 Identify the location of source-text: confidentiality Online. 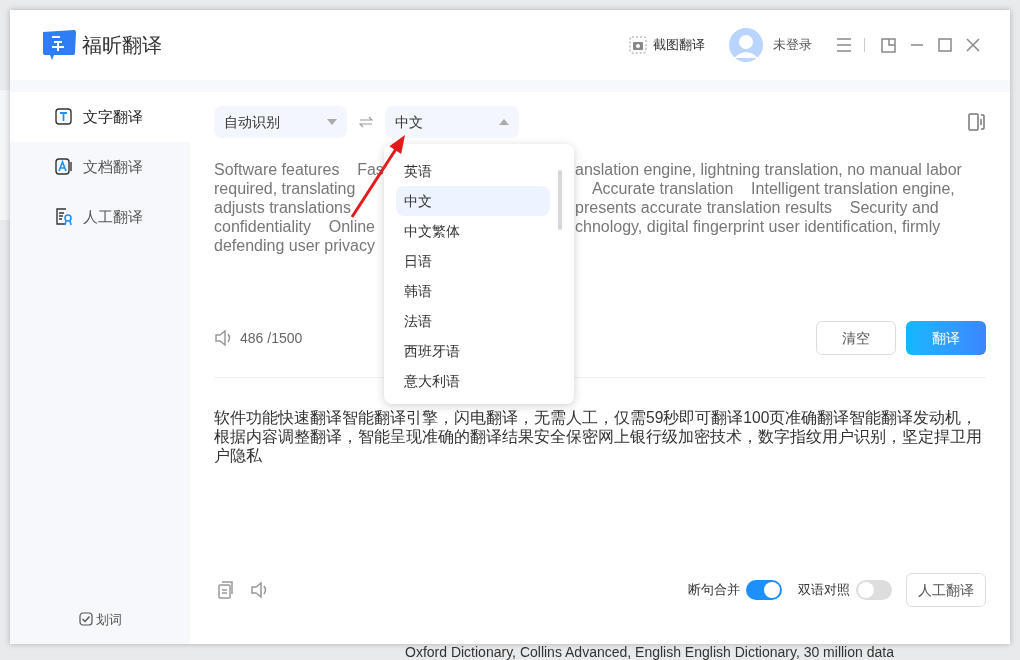
(299, 226).